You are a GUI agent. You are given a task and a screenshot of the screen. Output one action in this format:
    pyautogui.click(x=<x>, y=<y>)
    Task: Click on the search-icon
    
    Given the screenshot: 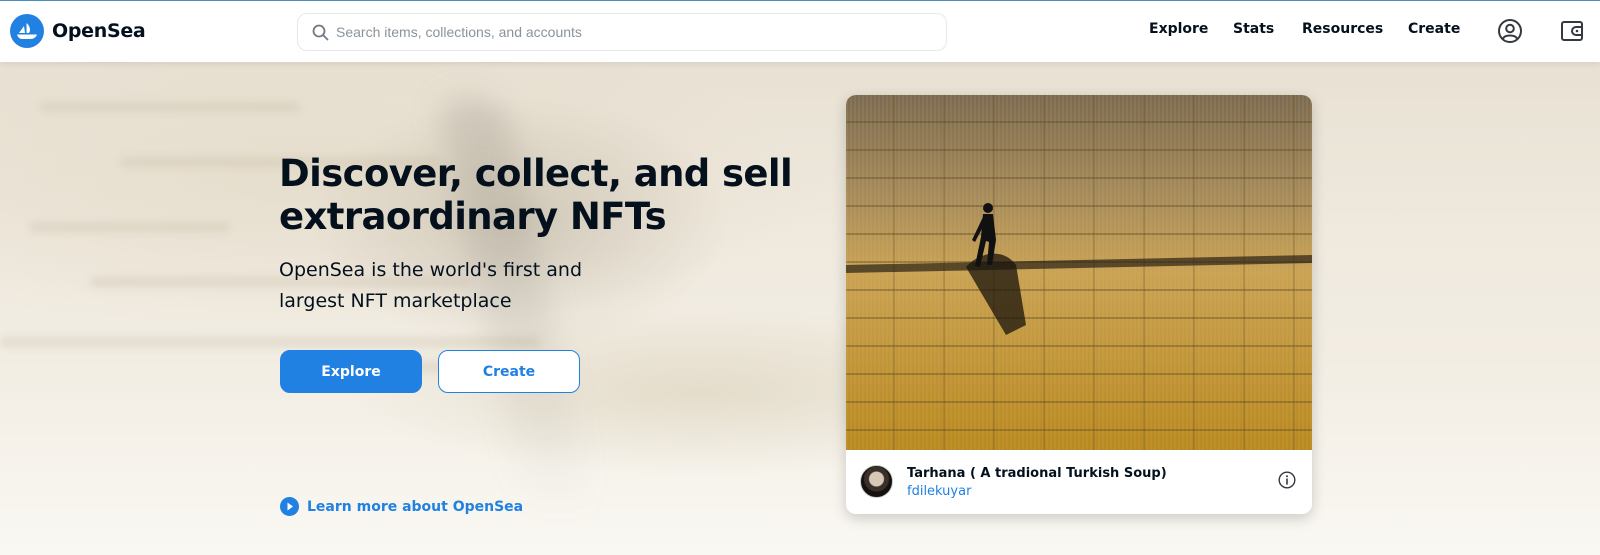 What is the action you would take?
    pyautogui.click(x=320, y=34)
    